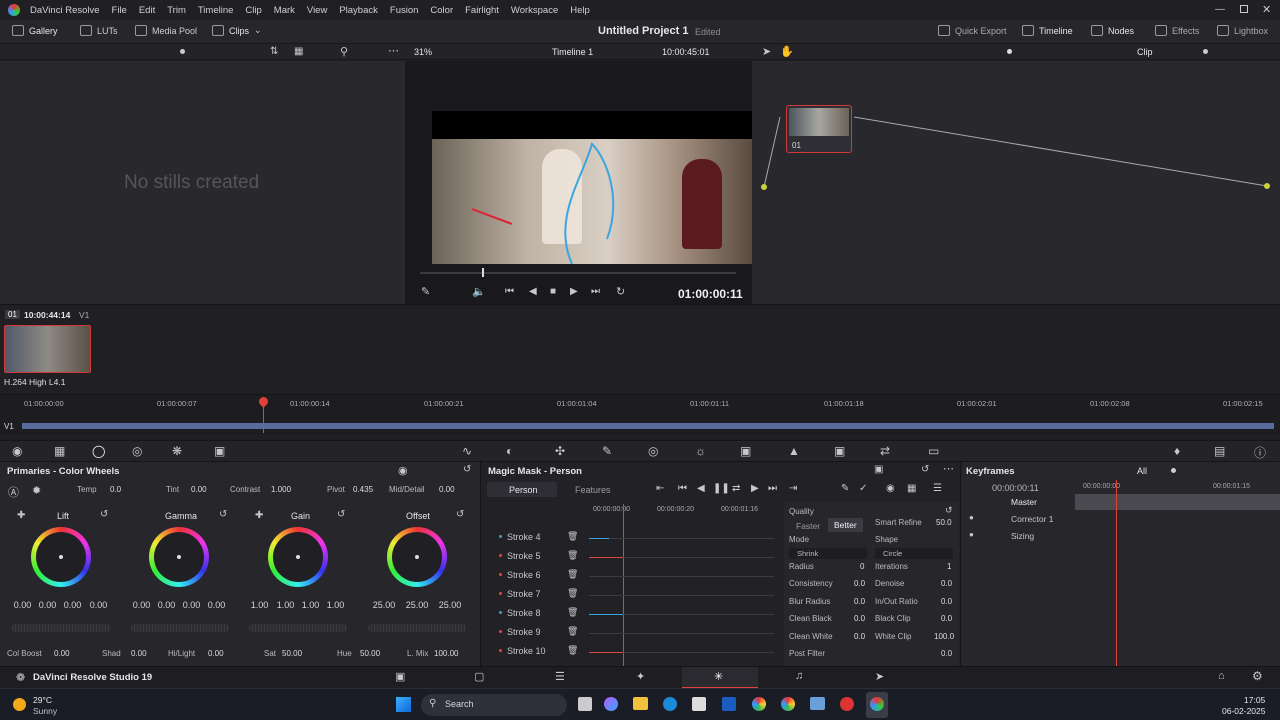 The image size is (1280, 720). I want to click on settings-gear-icon: ⚙, so click(1257, 676).